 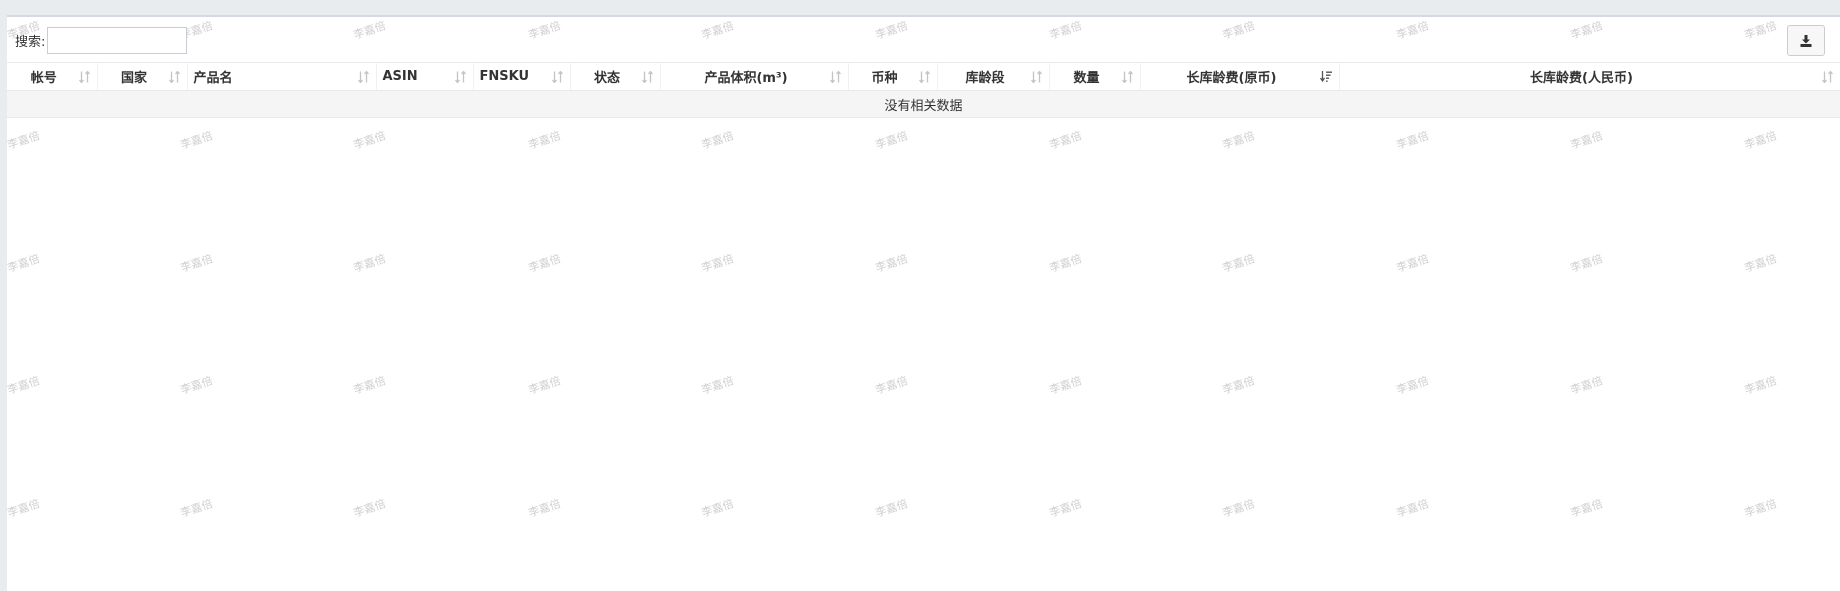 I want to click on column-header-label: FNSKU, so click(x=504, y=76).